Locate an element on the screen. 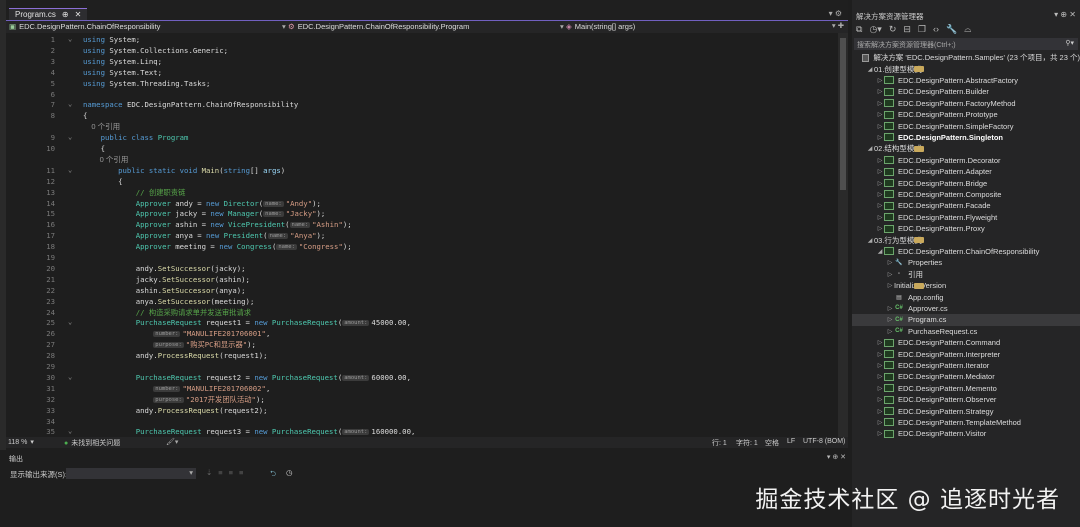  tree-item: ▷ EDC.DesignPattern.Iterator is located at coordinates (966, 365).